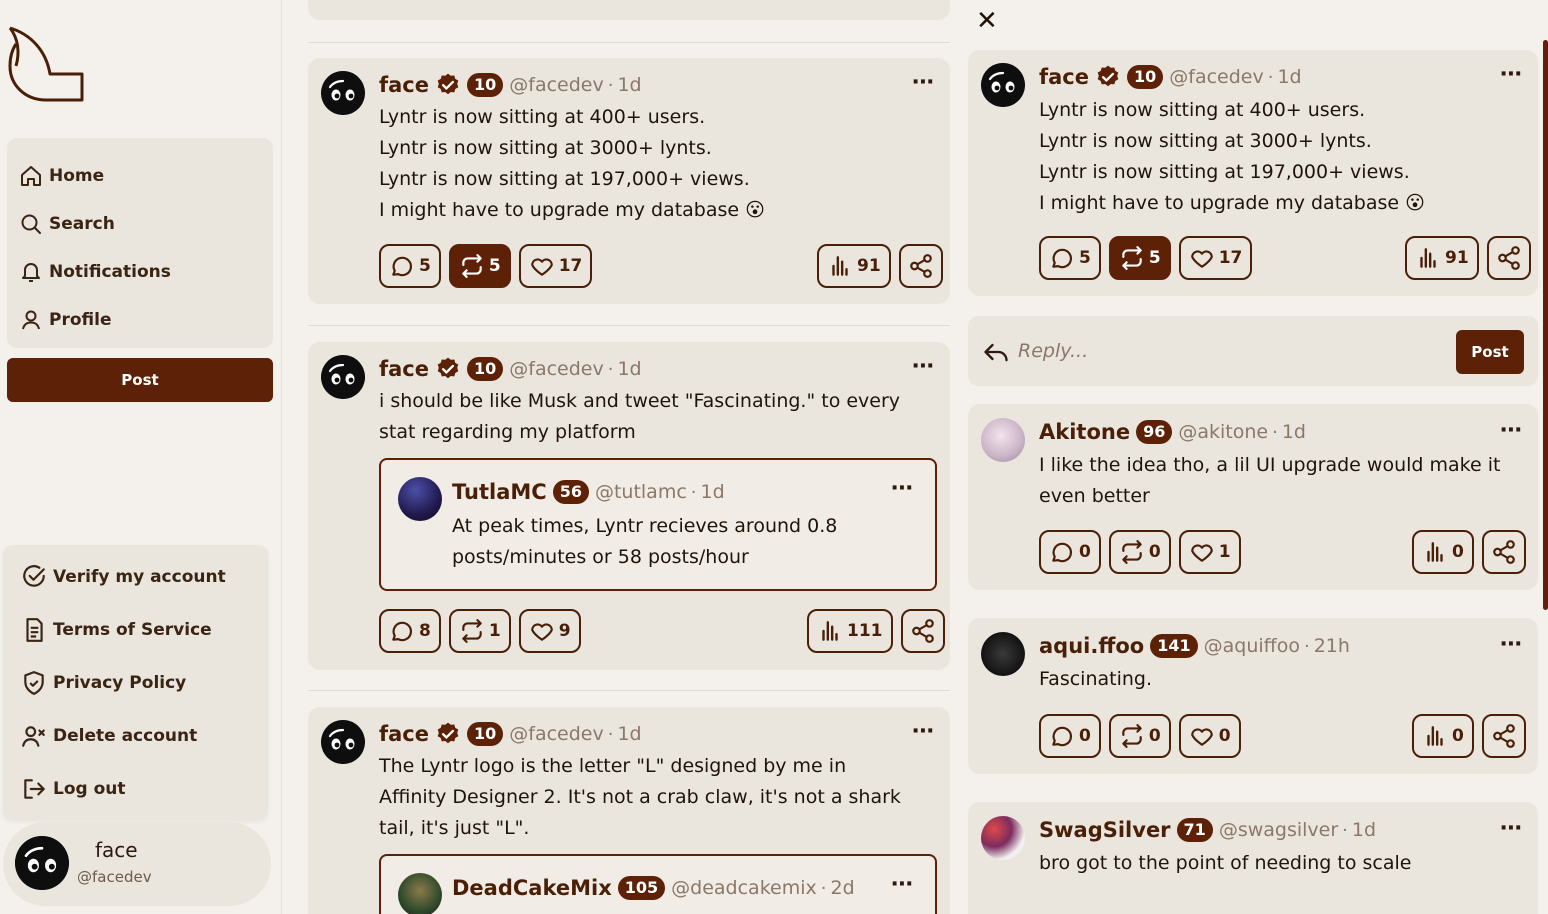 This screenshot has width=1548, height=914. I want to click on nav-notifications: Notifications, so click(140, 272).